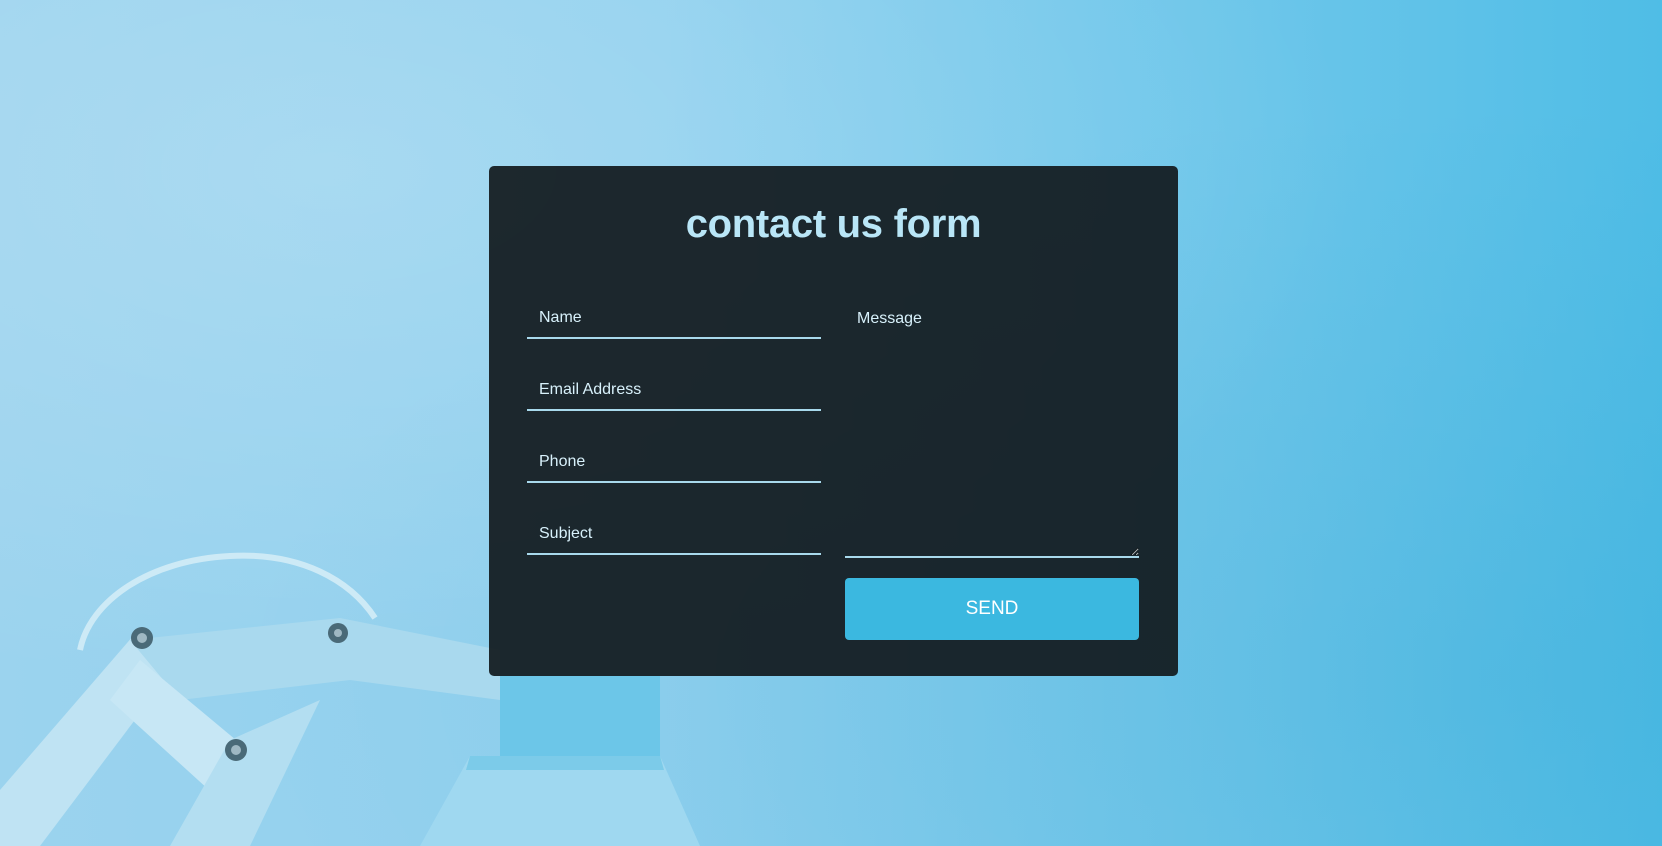  I want to click on phone-input, so click(674, 463).